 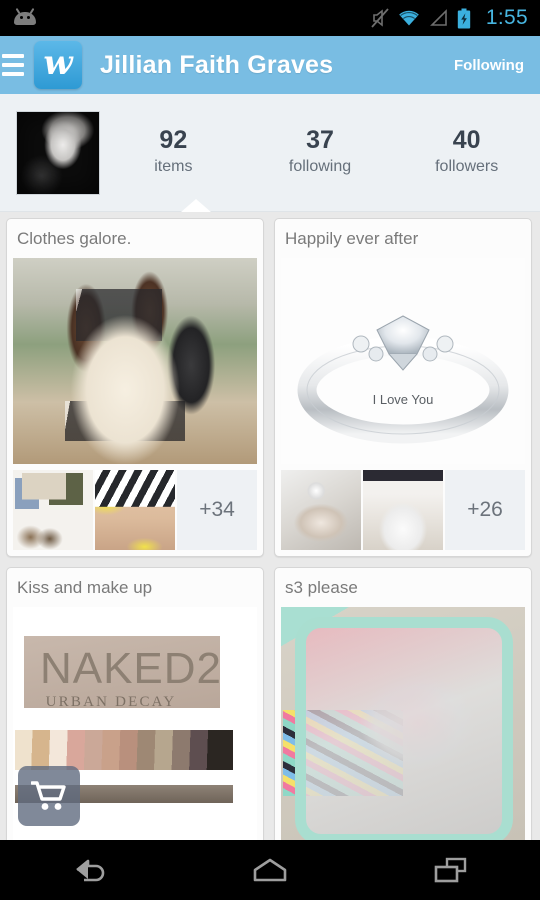 I want to click on stat-following-label: following, so click(x=320, y=166).